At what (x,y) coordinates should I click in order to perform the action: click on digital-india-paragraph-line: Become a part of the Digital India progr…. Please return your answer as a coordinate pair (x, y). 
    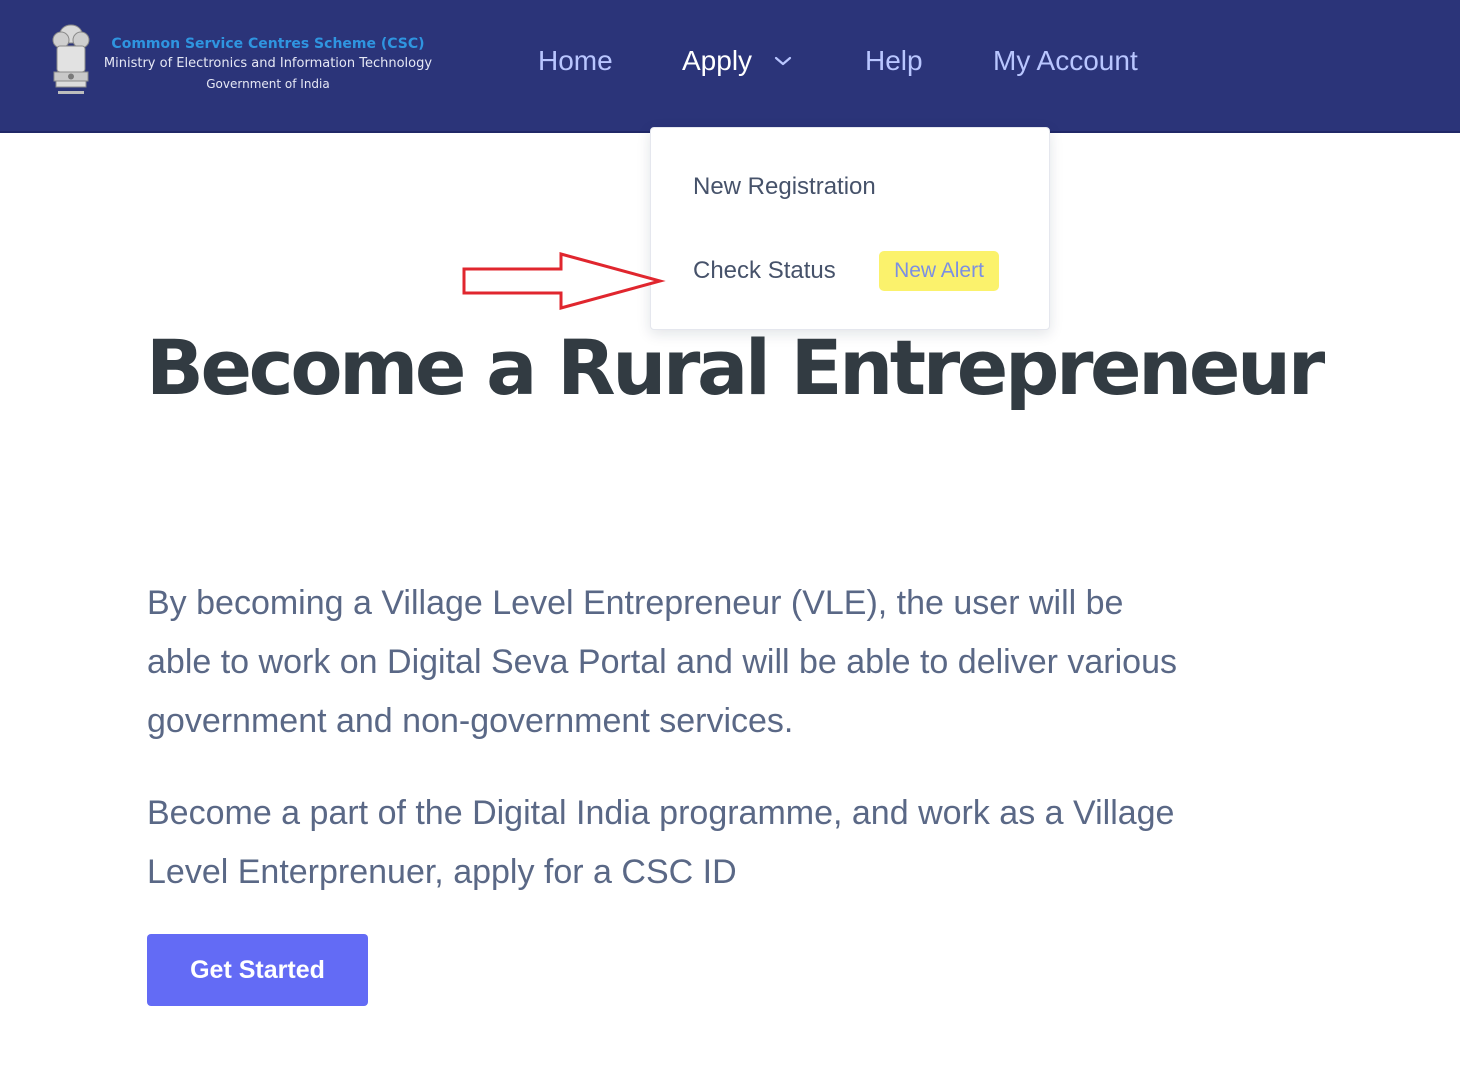
    Looking at the image, I should click on (661, 813).